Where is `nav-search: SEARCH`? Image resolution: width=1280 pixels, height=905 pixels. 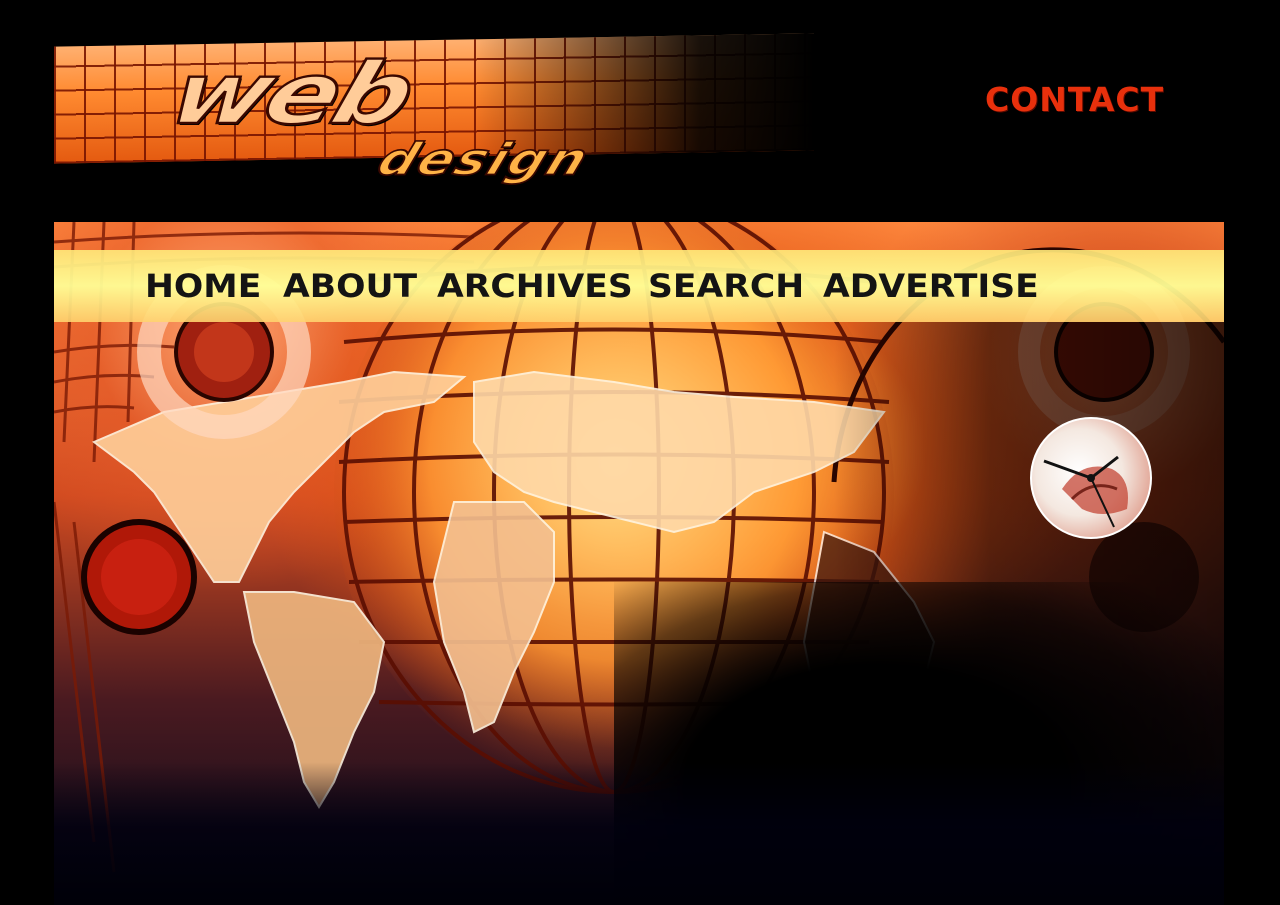 nav-search: SEARCH is located at coordinates (726, 286).